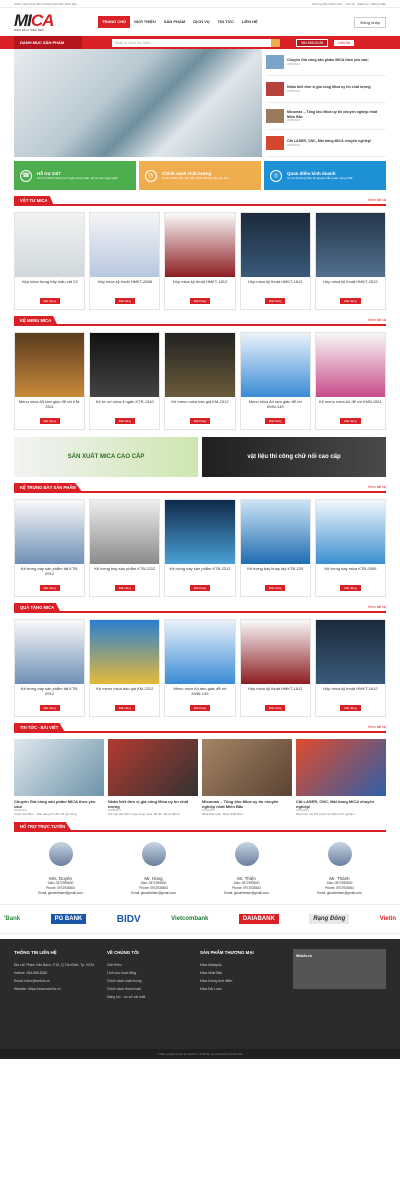  Describe the element at coordinates (174, 22) in the screenshot. I see `nav-products: SẢN PHẨM` at that location.